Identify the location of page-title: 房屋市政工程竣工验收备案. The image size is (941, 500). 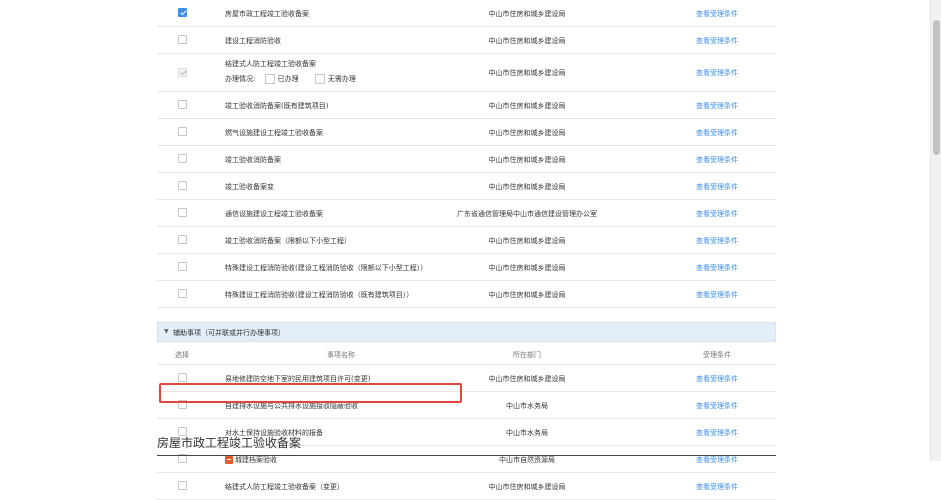
(229, 443).